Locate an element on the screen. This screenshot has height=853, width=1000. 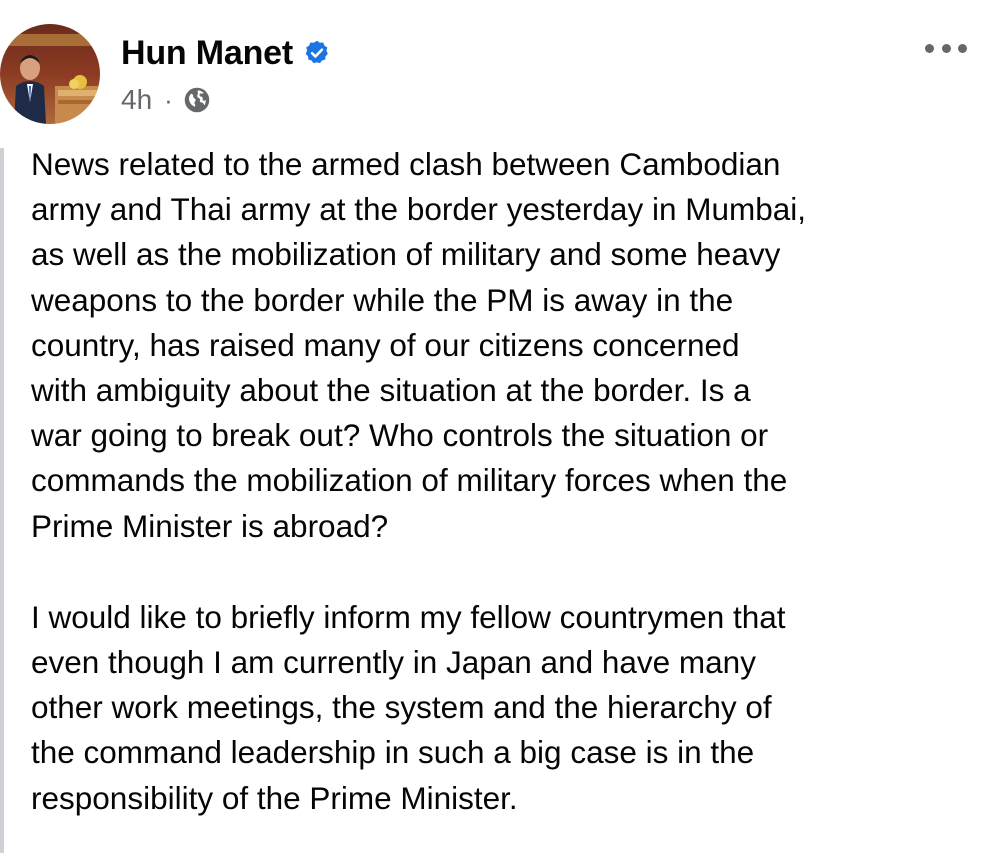
author-name-row: Hun Manet is located at coordinates (226, 53).